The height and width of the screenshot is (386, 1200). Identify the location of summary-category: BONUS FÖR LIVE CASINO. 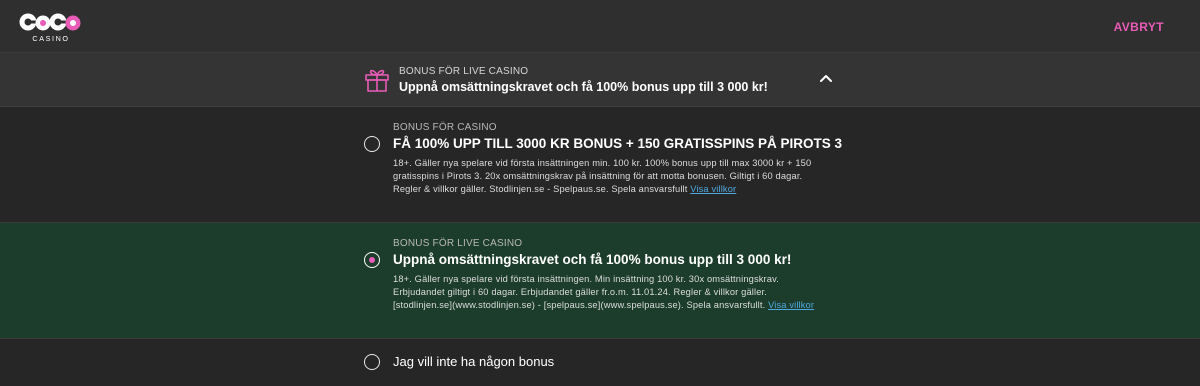
(464, 71).